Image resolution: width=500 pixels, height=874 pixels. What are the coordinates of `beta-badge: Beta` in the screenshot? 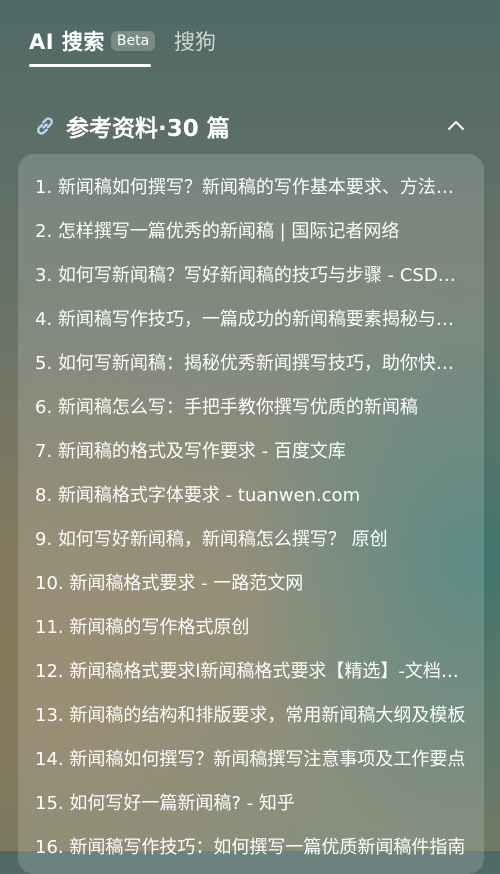 It's located at (133, 41).